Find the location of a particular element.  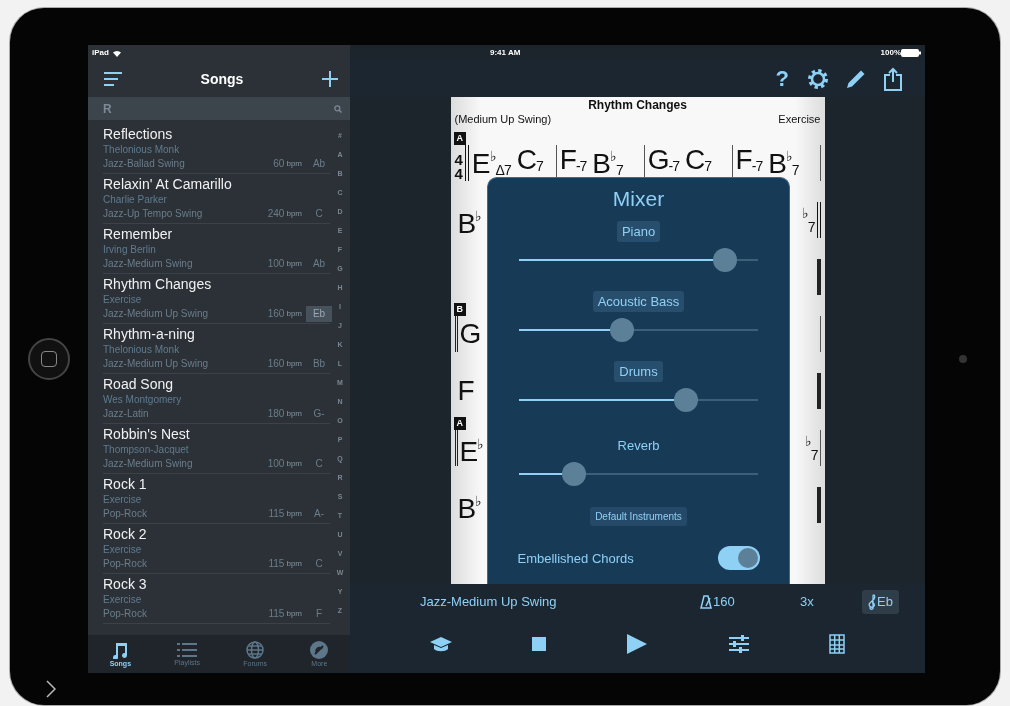

song-row: Robbin's Nest Thompson-Jacquet Jazz-Medium Swing 100 bpm C is located at coordinates (216, 449).